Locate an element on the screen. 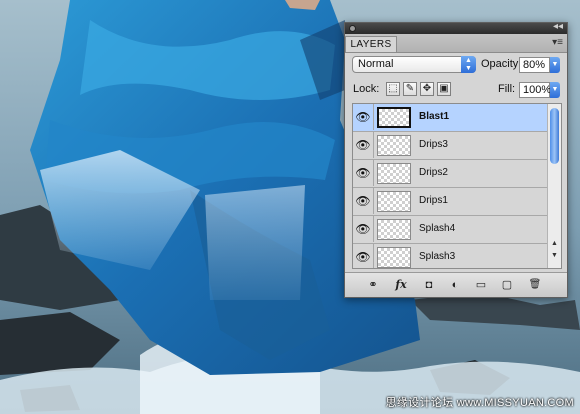  fx-icon: fx is located at coordinates (401, 285).